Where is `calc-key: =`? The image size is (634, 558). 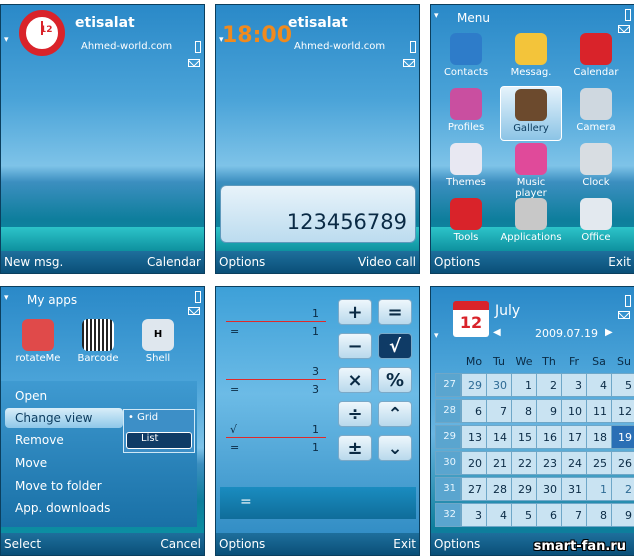
calc-key: = is located at coordinates (395, 312).